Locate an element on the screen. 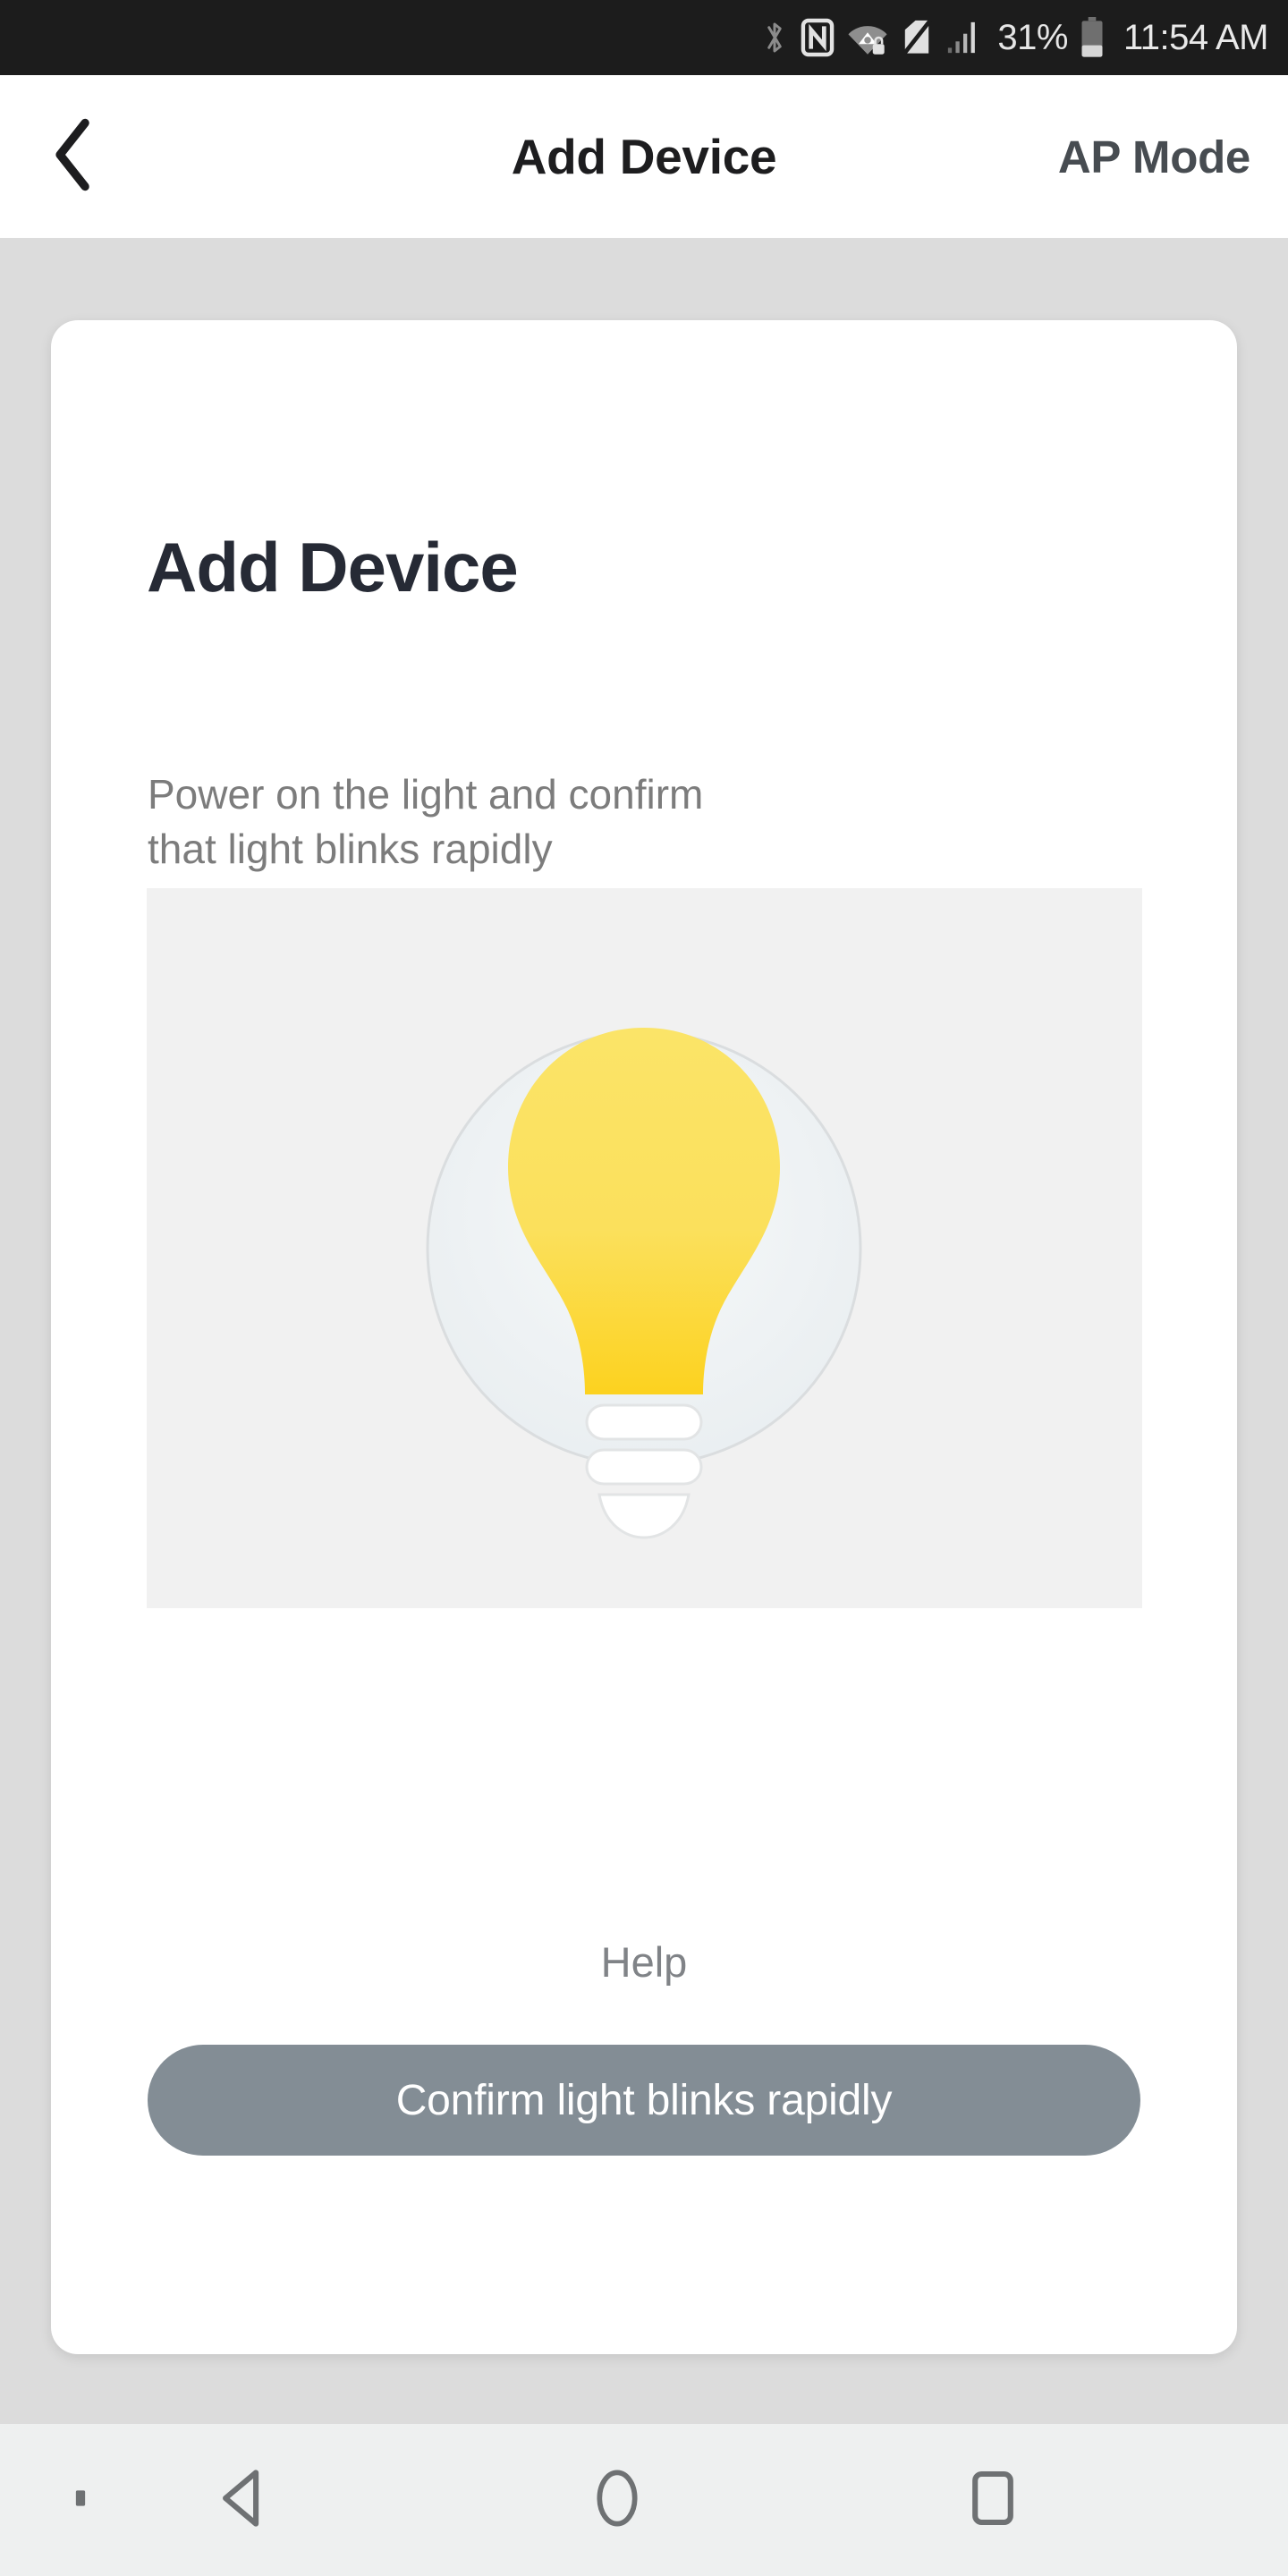 The image size is (1288, 2576). cellular-signal-icon is located at coordinates (963, 37).